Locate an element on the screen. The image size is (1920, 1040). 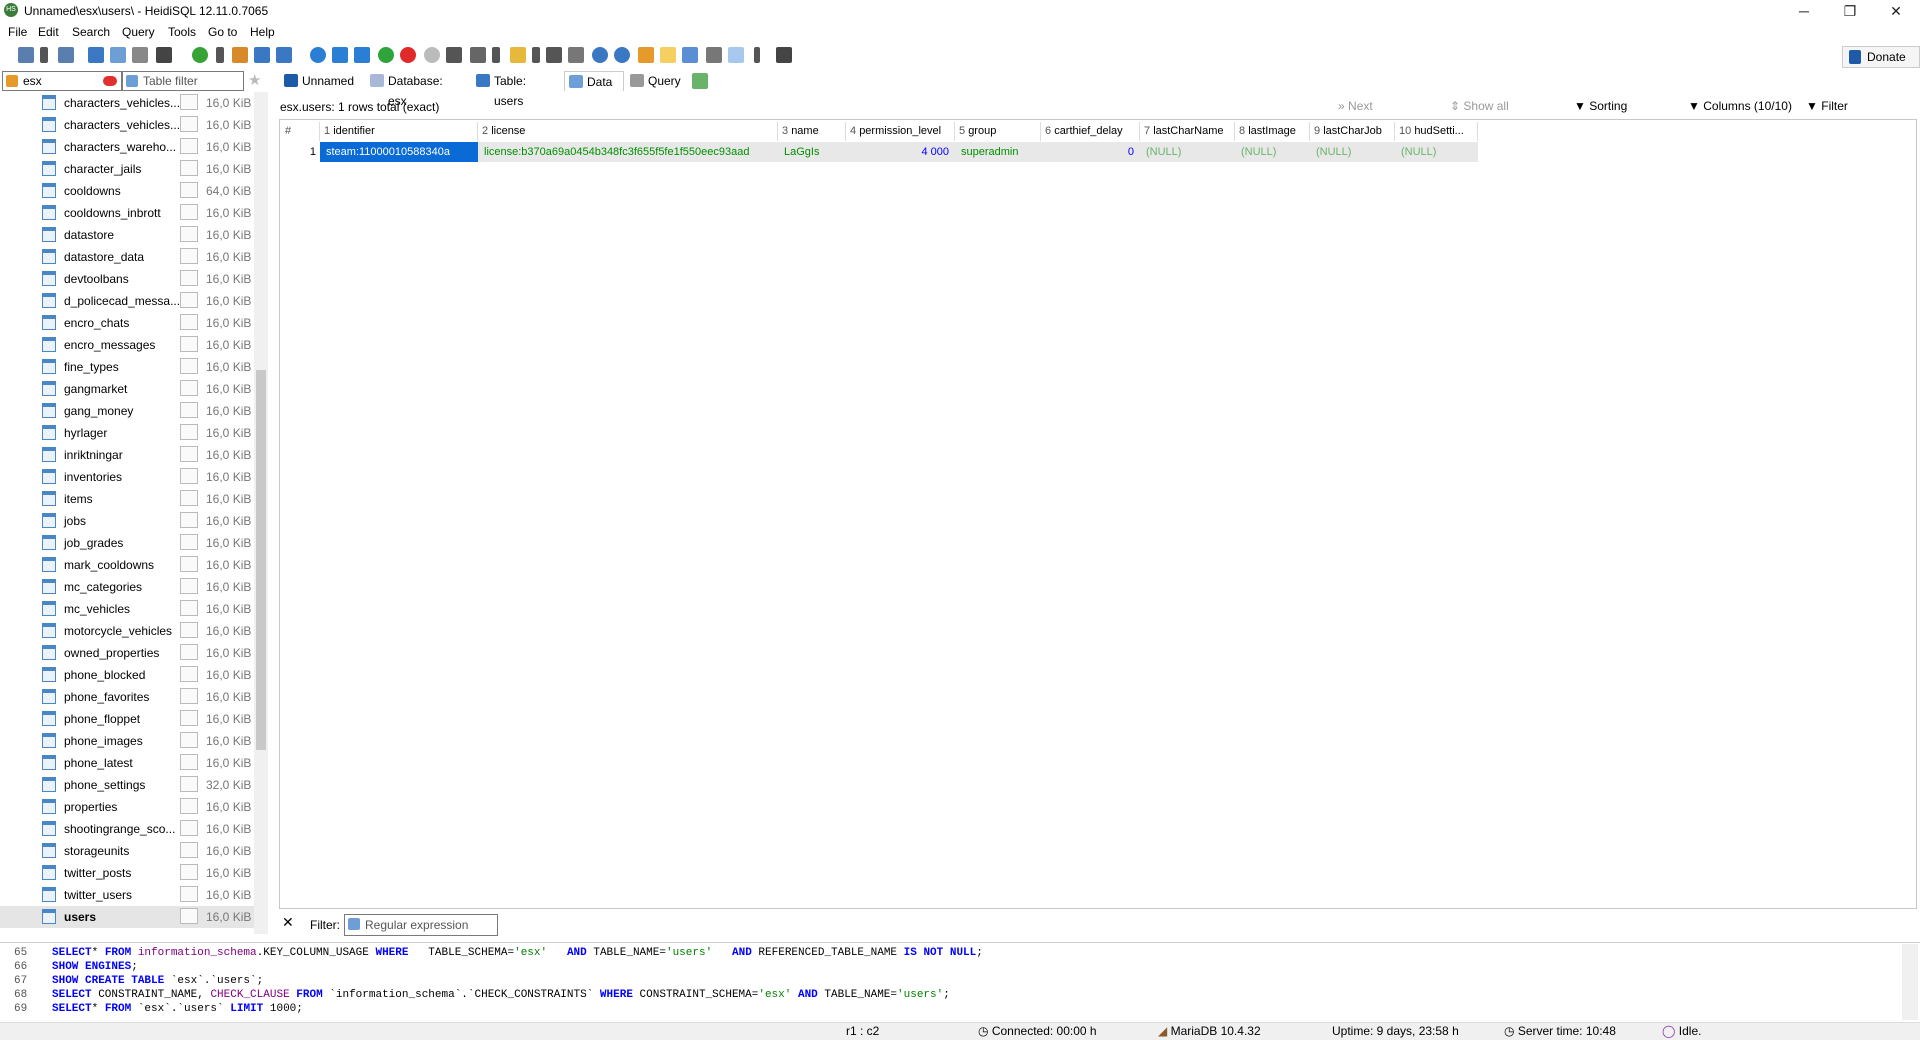
cell-name: LaGgIs is located at coordinates (812, 152).